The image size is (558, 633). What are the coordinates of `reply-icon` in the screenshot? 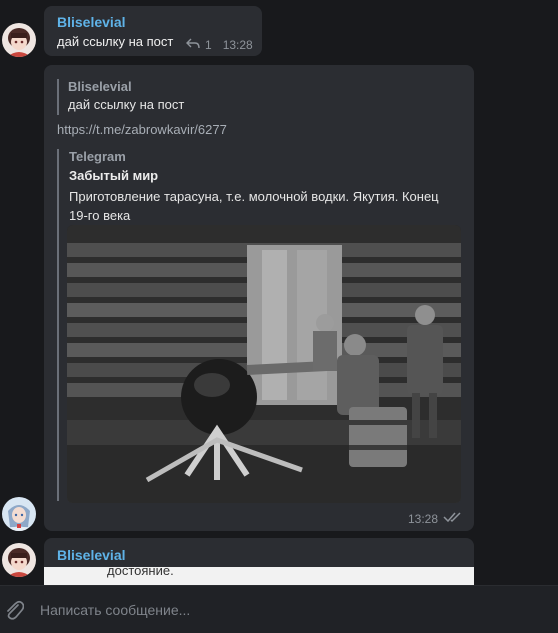 It's located at (193, 45).